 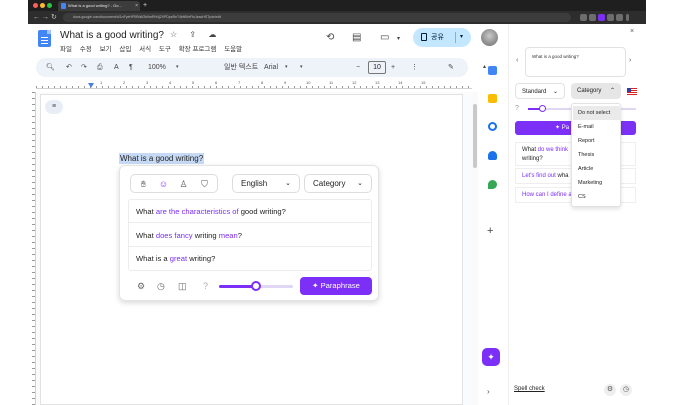 What do you see at coordinates (597, 127) in the screenshot?
I see `category-option: E-mail` at bounding box center [597, 127].